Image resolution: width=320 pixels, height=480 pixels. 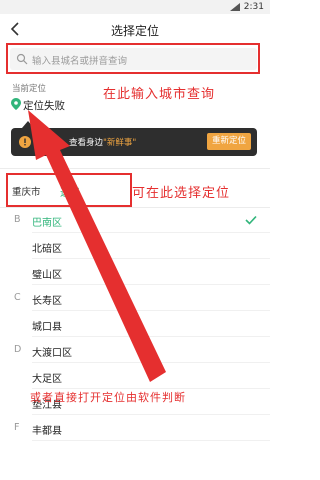 I want to click on district-row: B 巴南区, so click(x=135, y=220).